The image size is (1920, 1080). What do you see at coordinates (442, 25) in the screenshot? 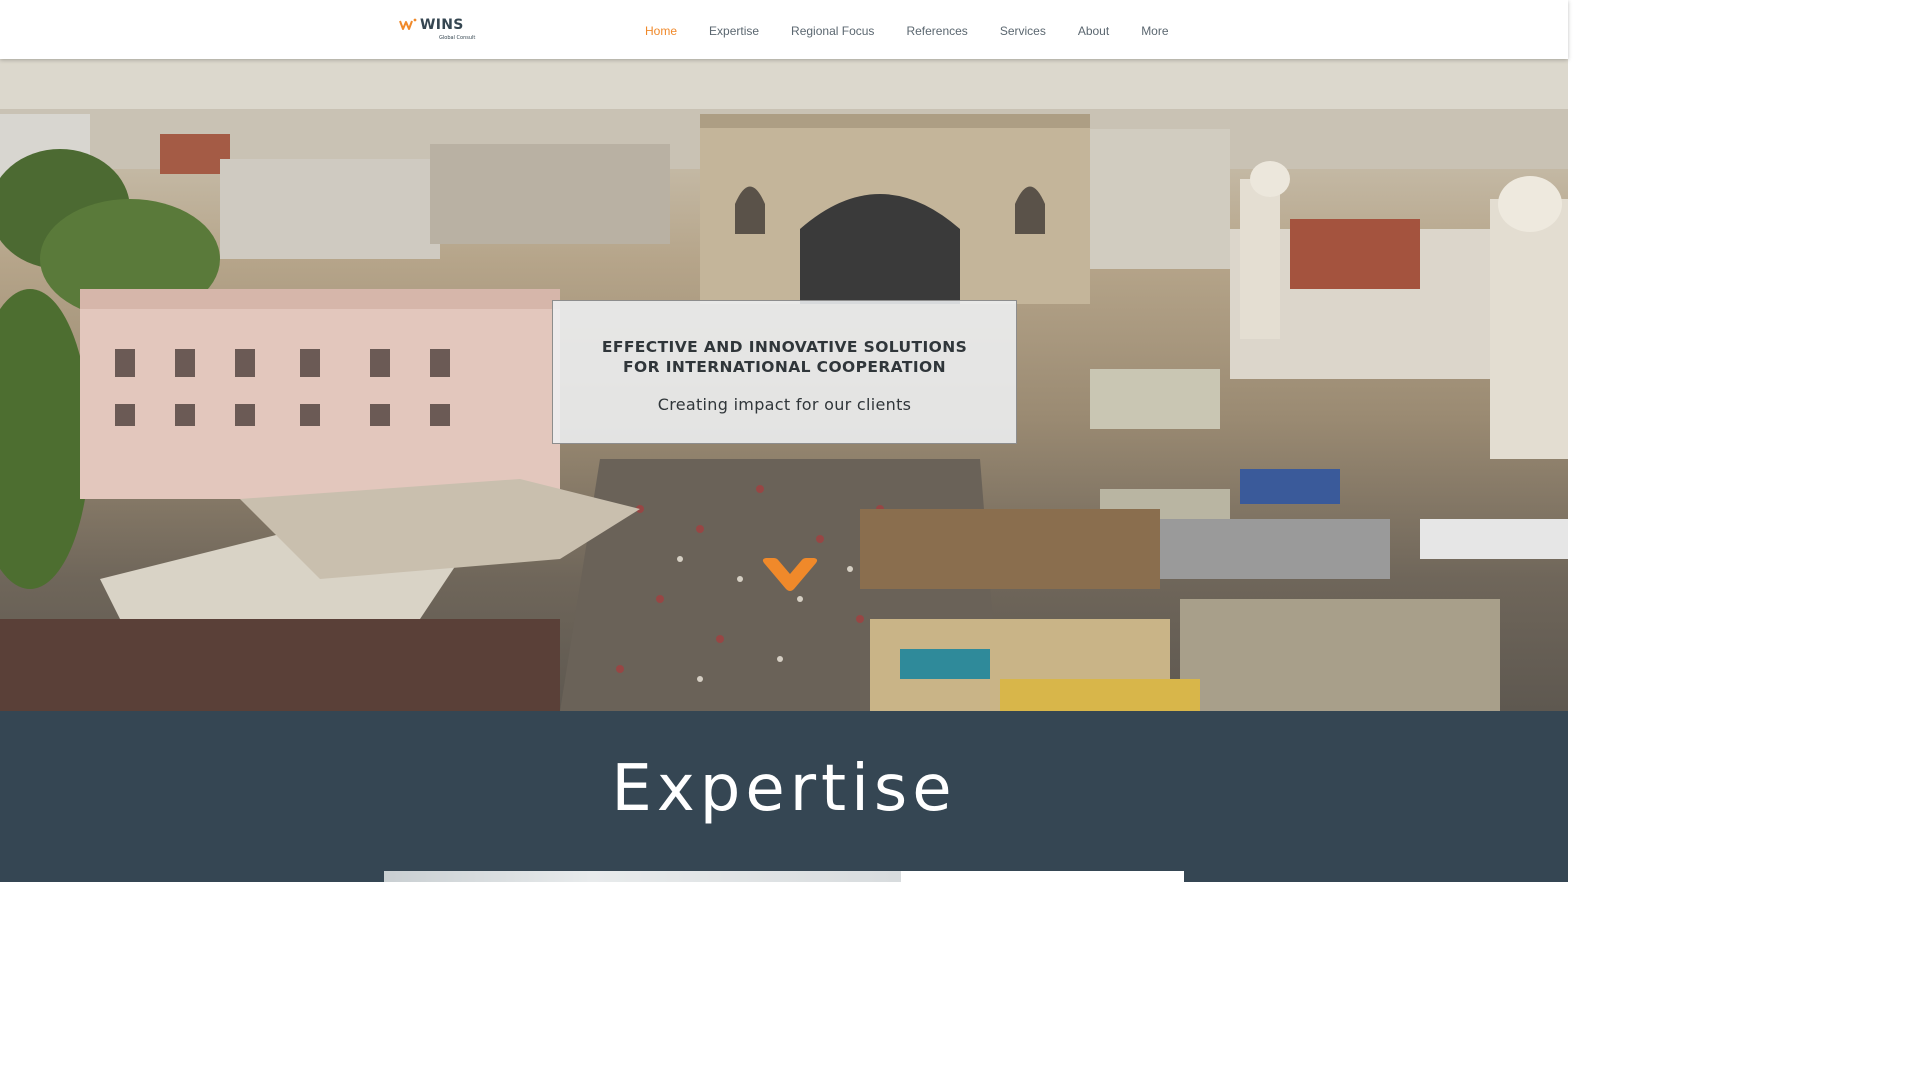
I see `logo-brand: WINS` at bounding box center [442, 25].